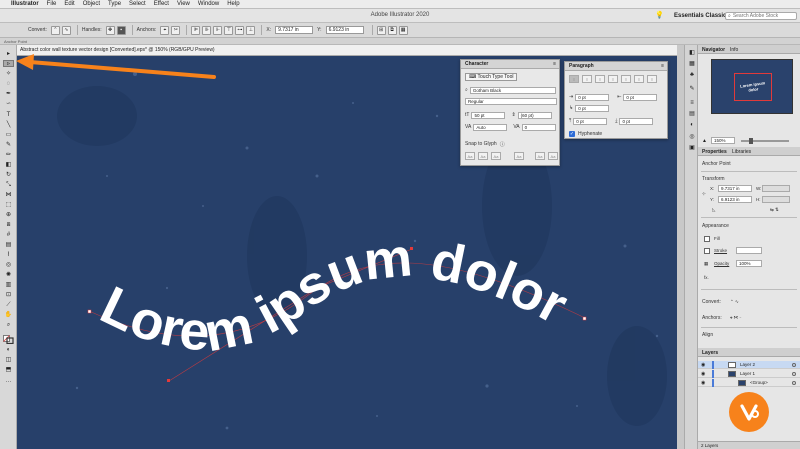 This screenshot has height=449, width=800. I want to click on symbol-sprayer-tool-icon: ✺, so click(8, 275).